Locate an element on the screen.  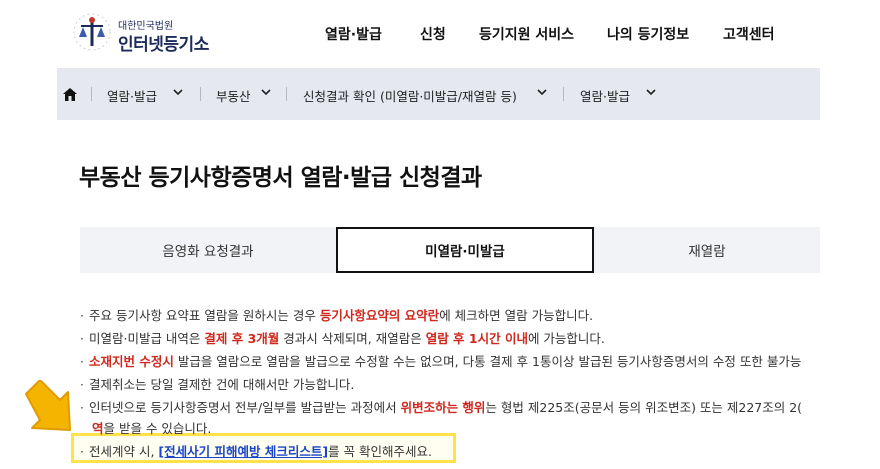
page-title: 부동산 등기사항증명서 열람·발급 신청결과 is located at coordinates (280, 178).